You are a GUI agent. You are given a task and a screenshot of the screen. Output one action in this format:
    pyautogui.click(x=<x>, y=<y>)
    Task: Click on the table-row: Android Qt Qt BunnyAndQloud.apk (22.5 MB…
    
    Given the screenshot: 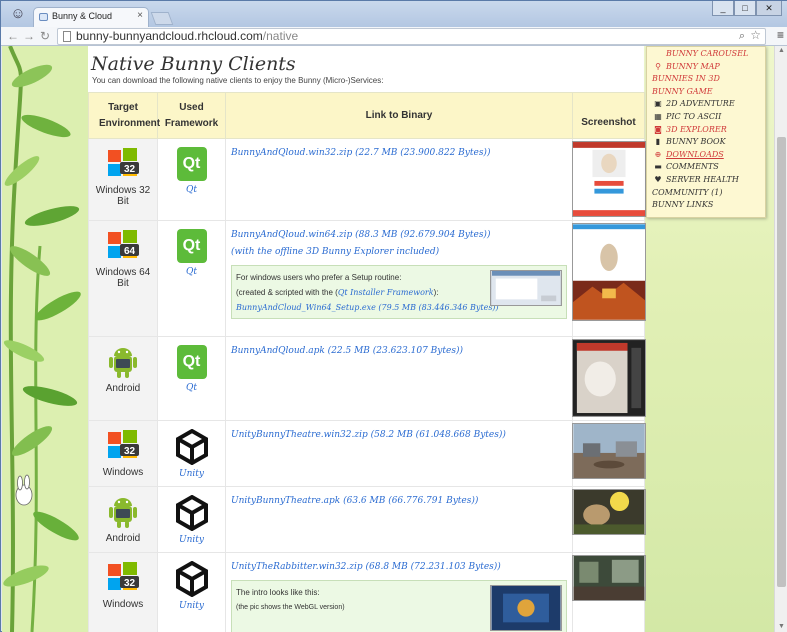 What is the action you would take?
    pyautogui.click(x=367, y=378)
    